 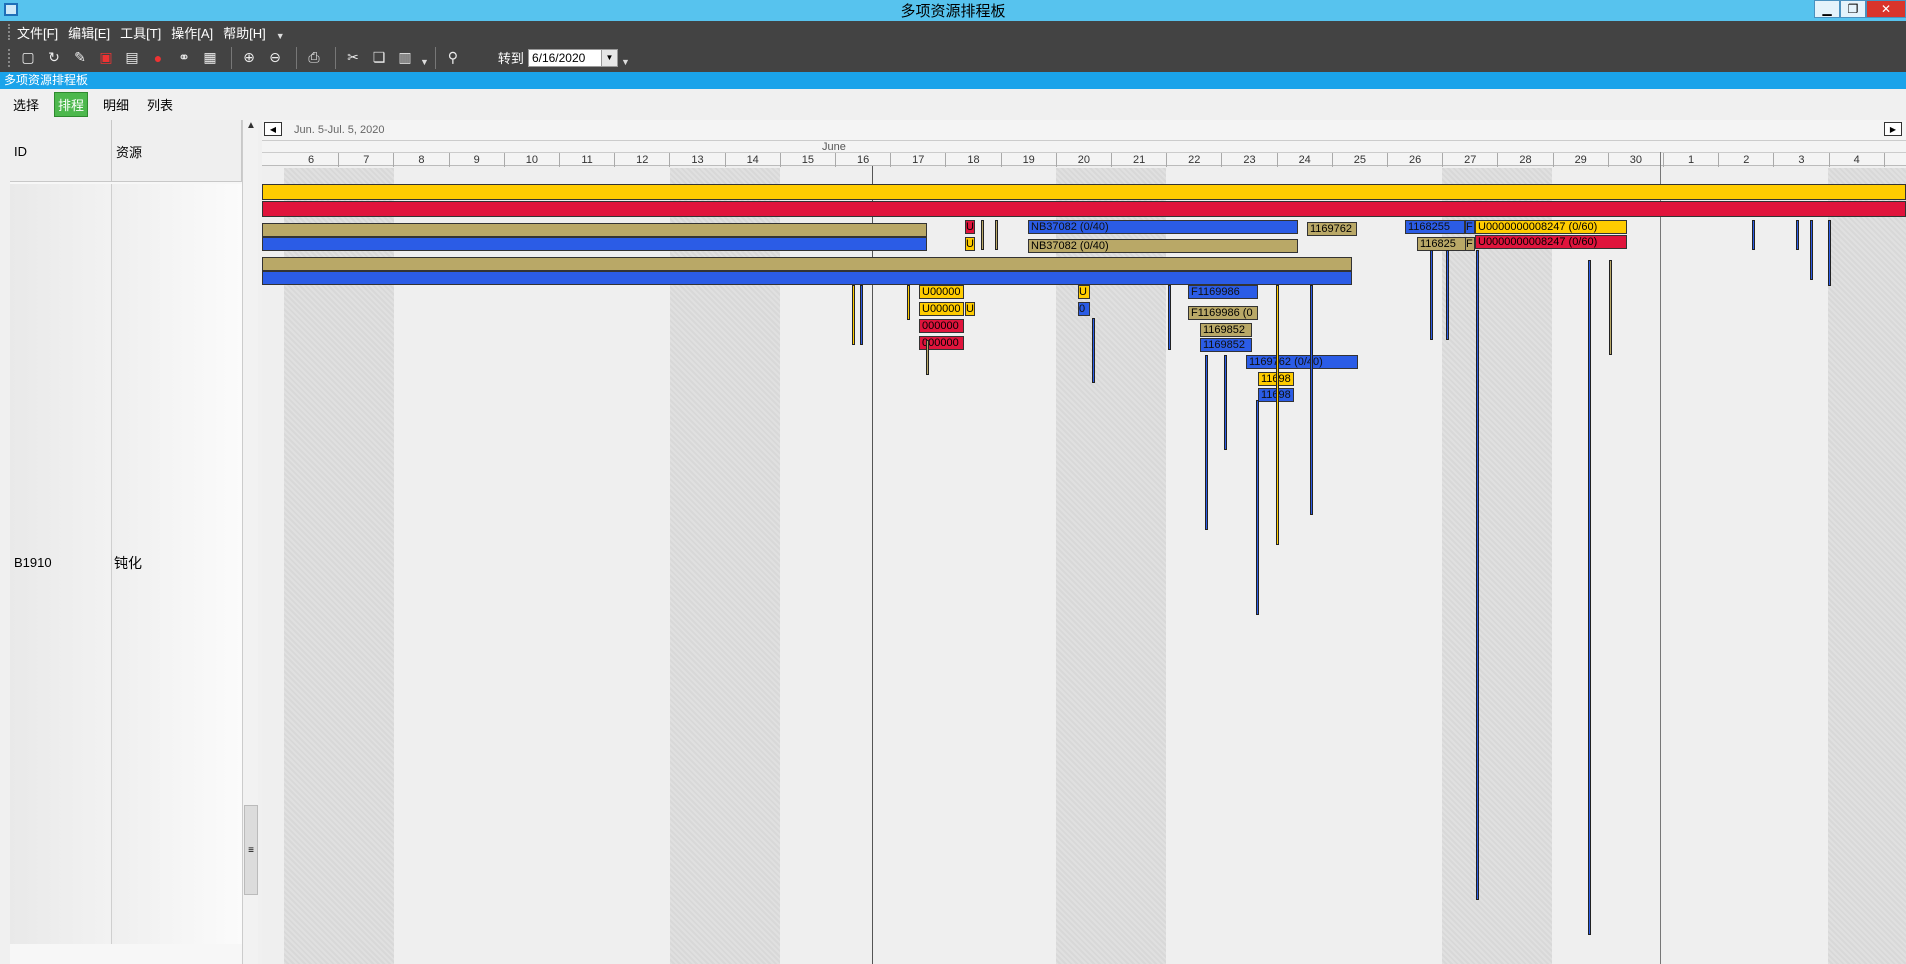 I want to click on clear-icon: ✎, so click(x=80, y=58).